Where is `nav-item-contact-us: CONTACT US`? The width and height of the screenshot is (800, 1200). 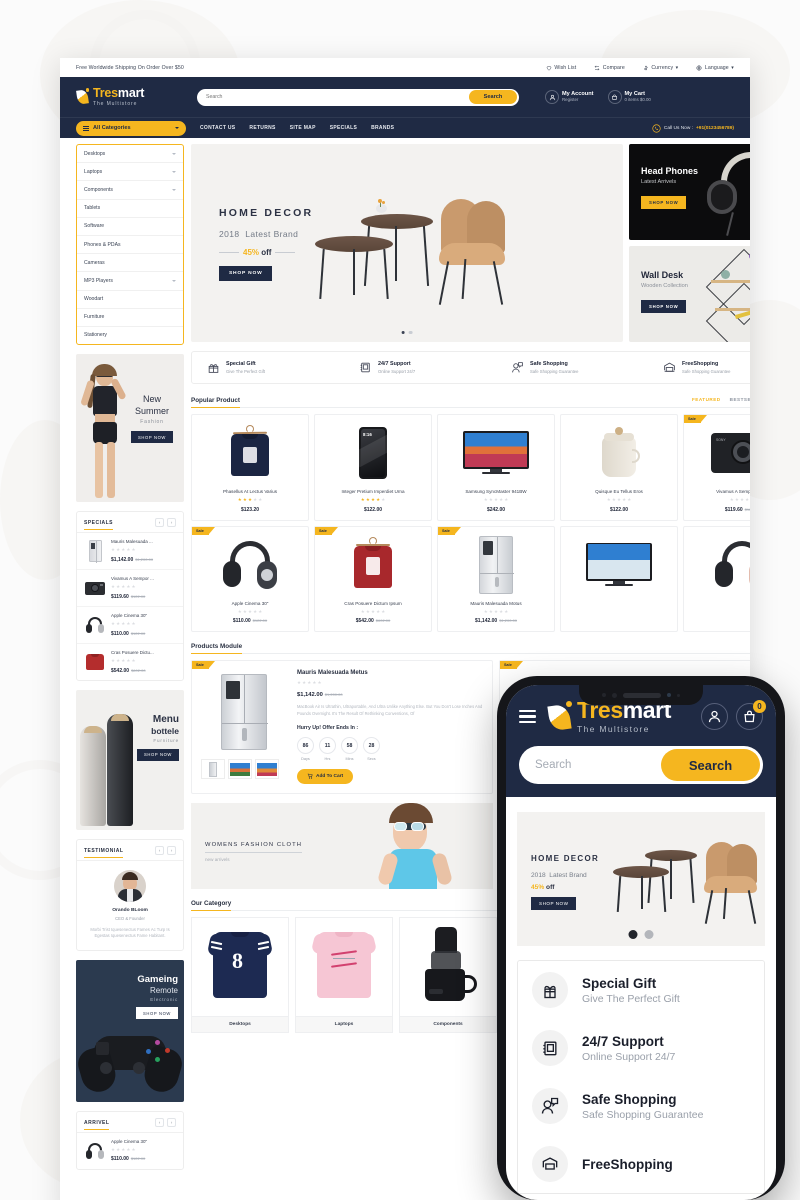
nav-item-contact-us: CONTACT US is located at coordinates (217, 128).